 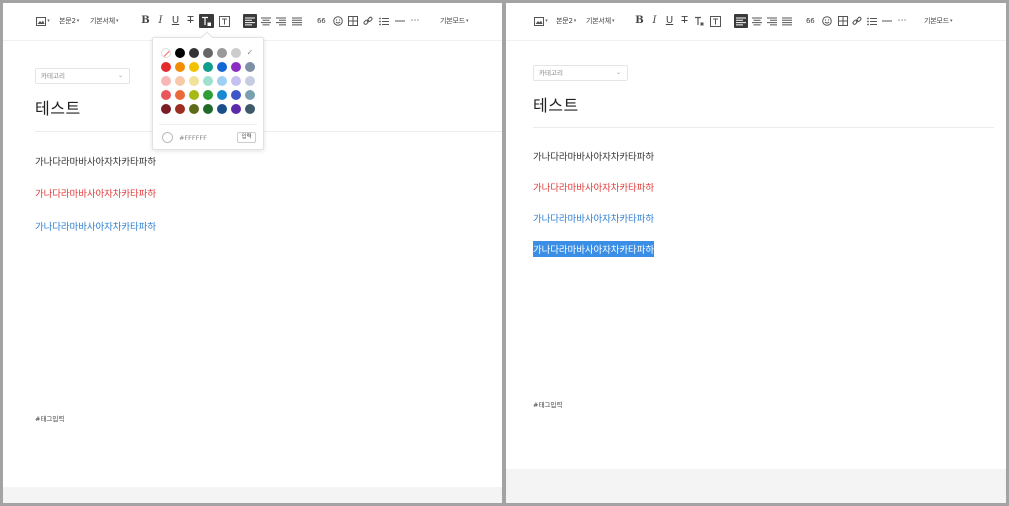 I want to click on align-justify-icon, so click(x=297, y=21).